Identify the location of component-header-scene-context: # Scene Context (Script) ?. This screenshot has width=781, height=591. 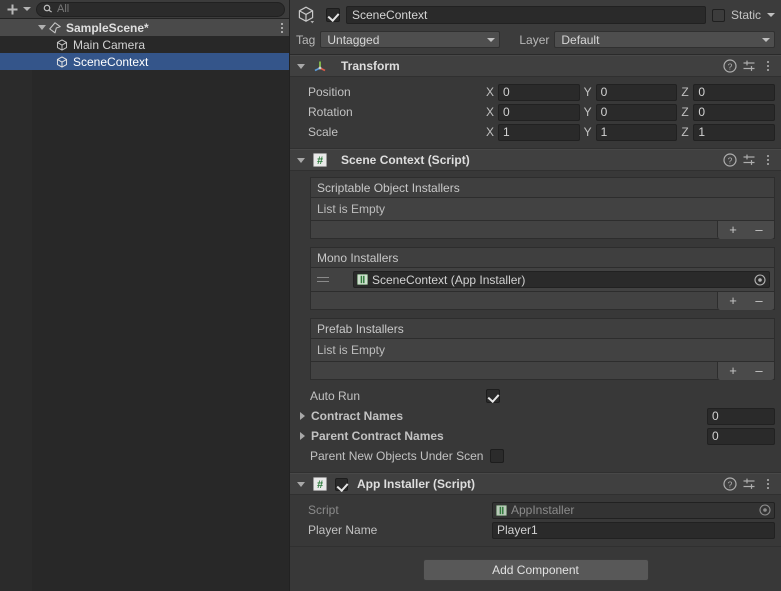
(535, 160).